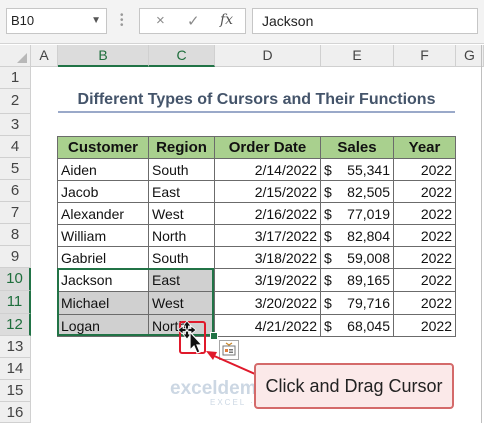  I want to click on cell-customer: Michael, so click(103, 303).